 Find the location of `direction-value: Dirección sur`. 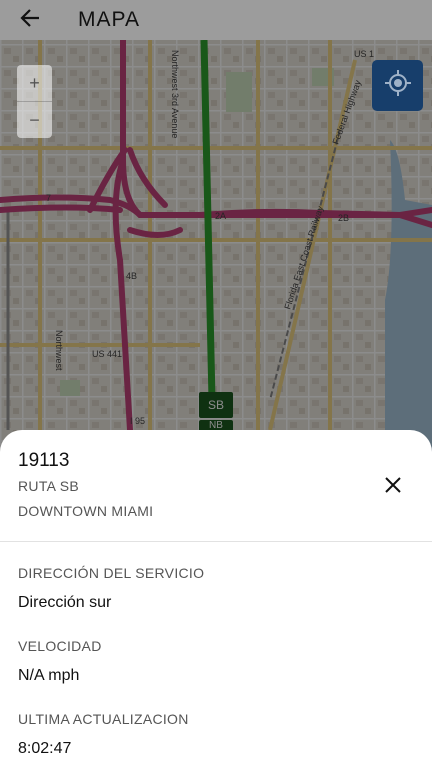

direction-value: Dirección sur is located at coordinates (65, 602).